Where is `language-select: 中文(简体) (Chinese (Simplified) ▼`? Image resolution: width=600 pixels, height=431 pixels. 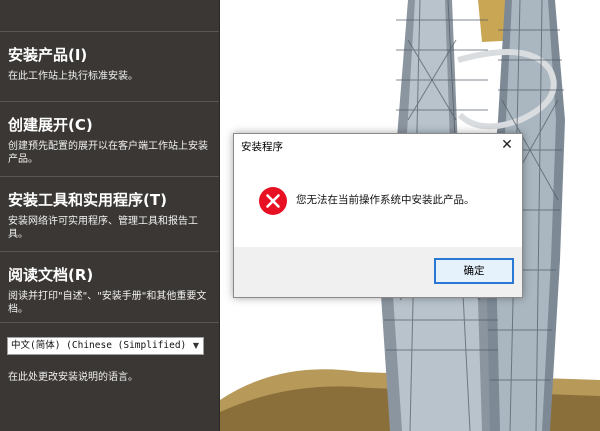 language-select: 中文(简体) (Chinese (Simplified) ▼ is located at coordinates (105, 346).